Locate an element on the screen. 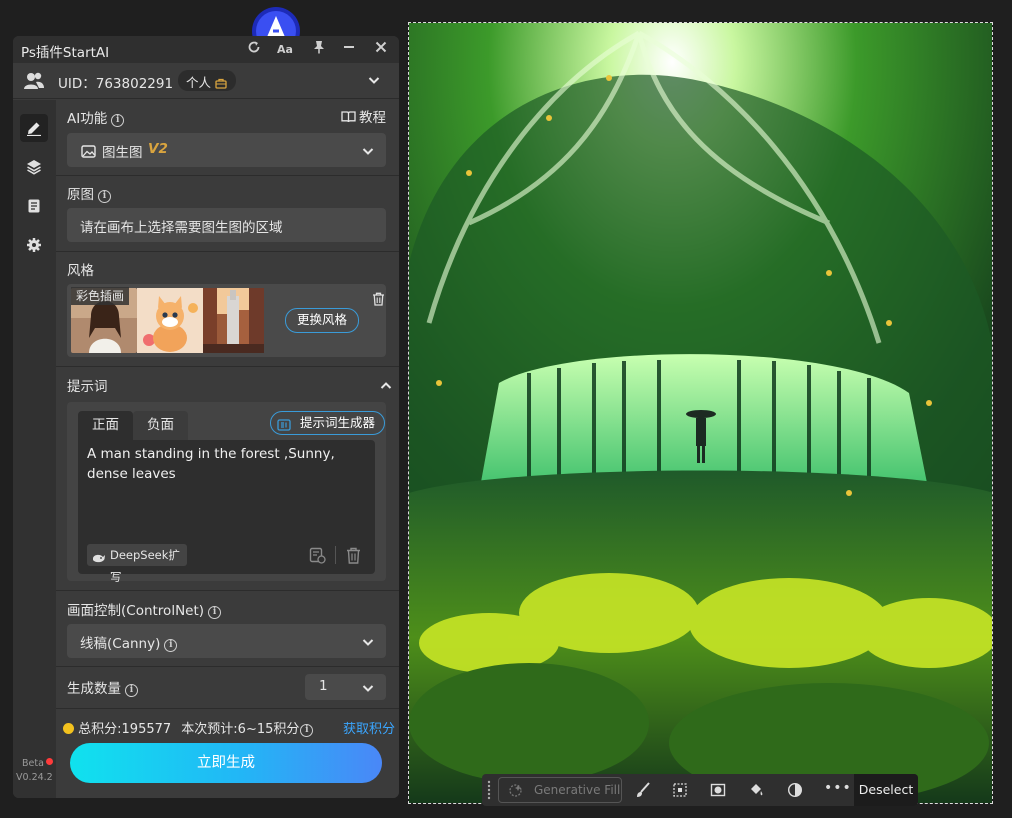 This screenshot has height=818, width=1012. refresh-icon is located at coordinates (254, 50).